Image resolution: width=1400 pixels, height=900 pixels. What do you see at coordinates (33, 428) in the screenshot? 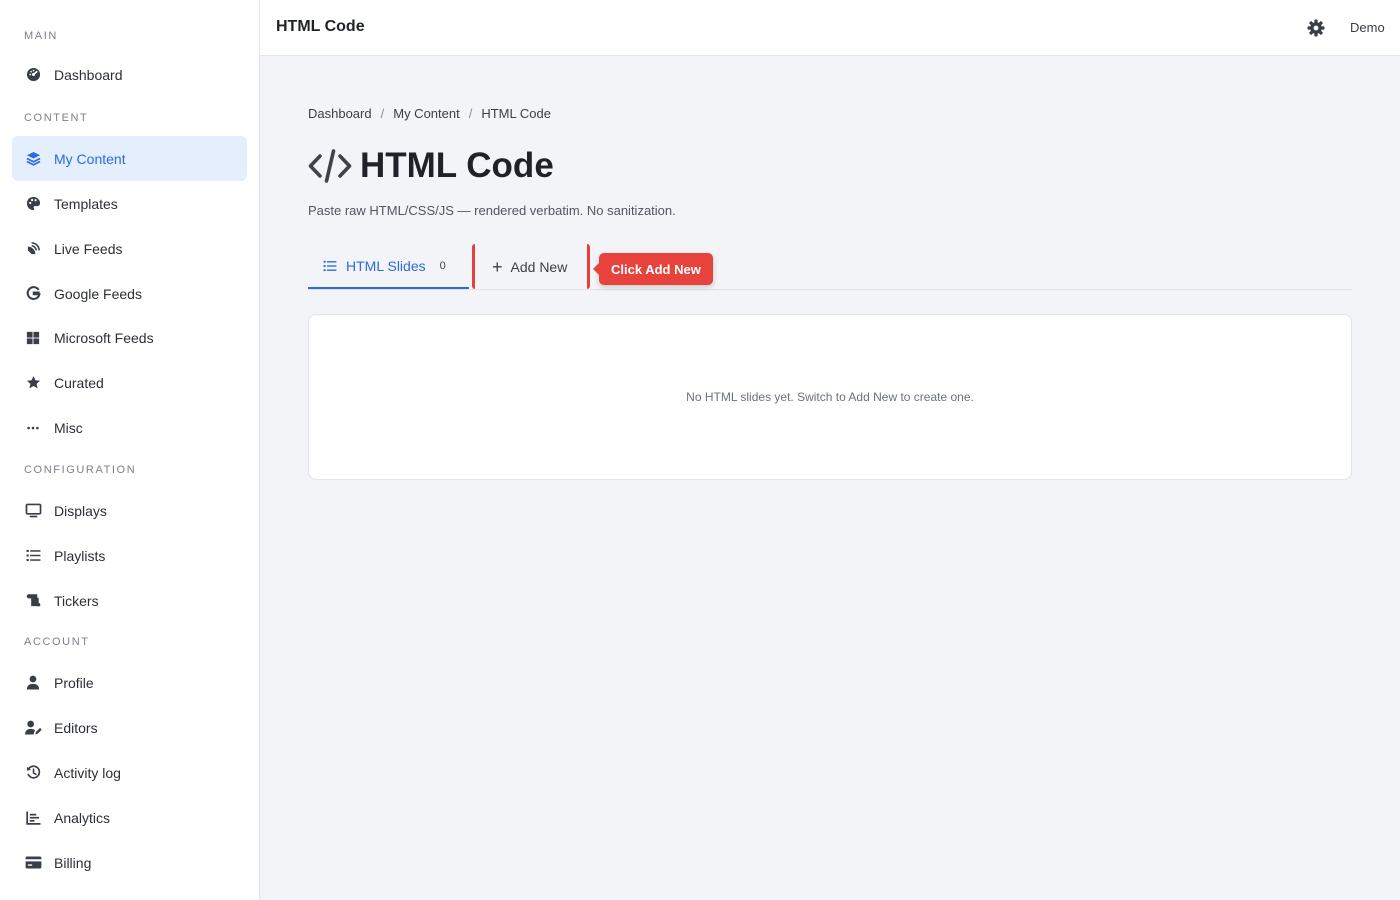
I see `ellipsis-icon` at bounding box center [33, 428].